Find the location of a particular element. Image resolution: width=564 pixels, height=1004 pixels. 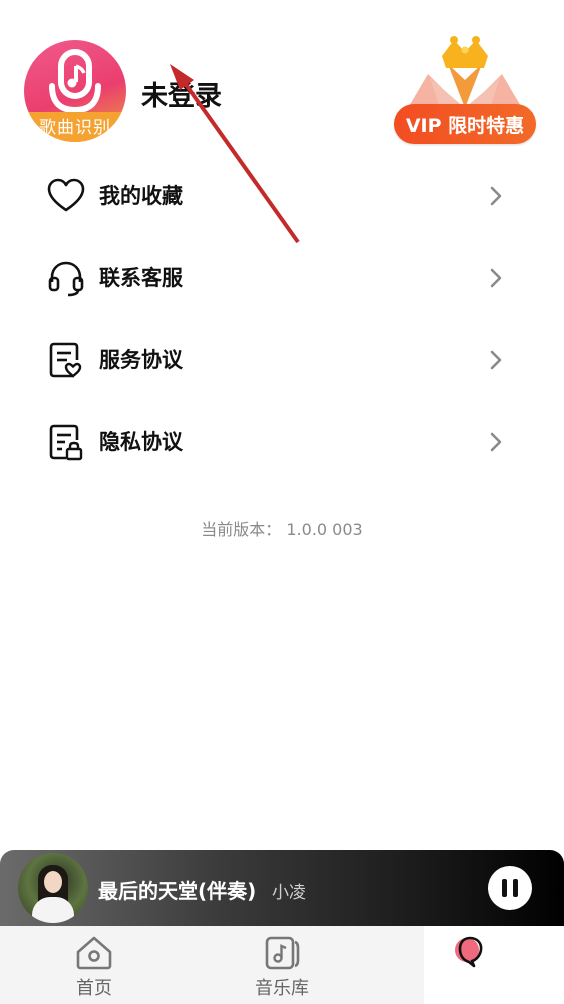

tab-music-library: 音乐库 is located at coordinates (282, 965).